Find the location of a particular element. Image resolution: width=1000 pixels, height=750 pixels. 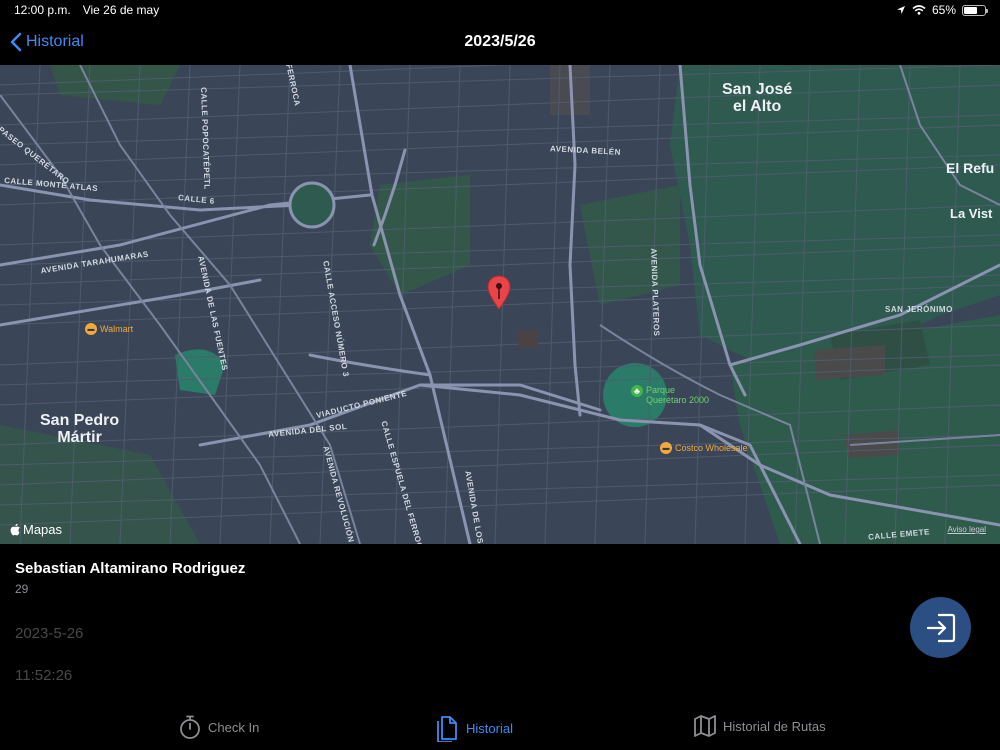

map-icon is located at coordinates (705, 726).